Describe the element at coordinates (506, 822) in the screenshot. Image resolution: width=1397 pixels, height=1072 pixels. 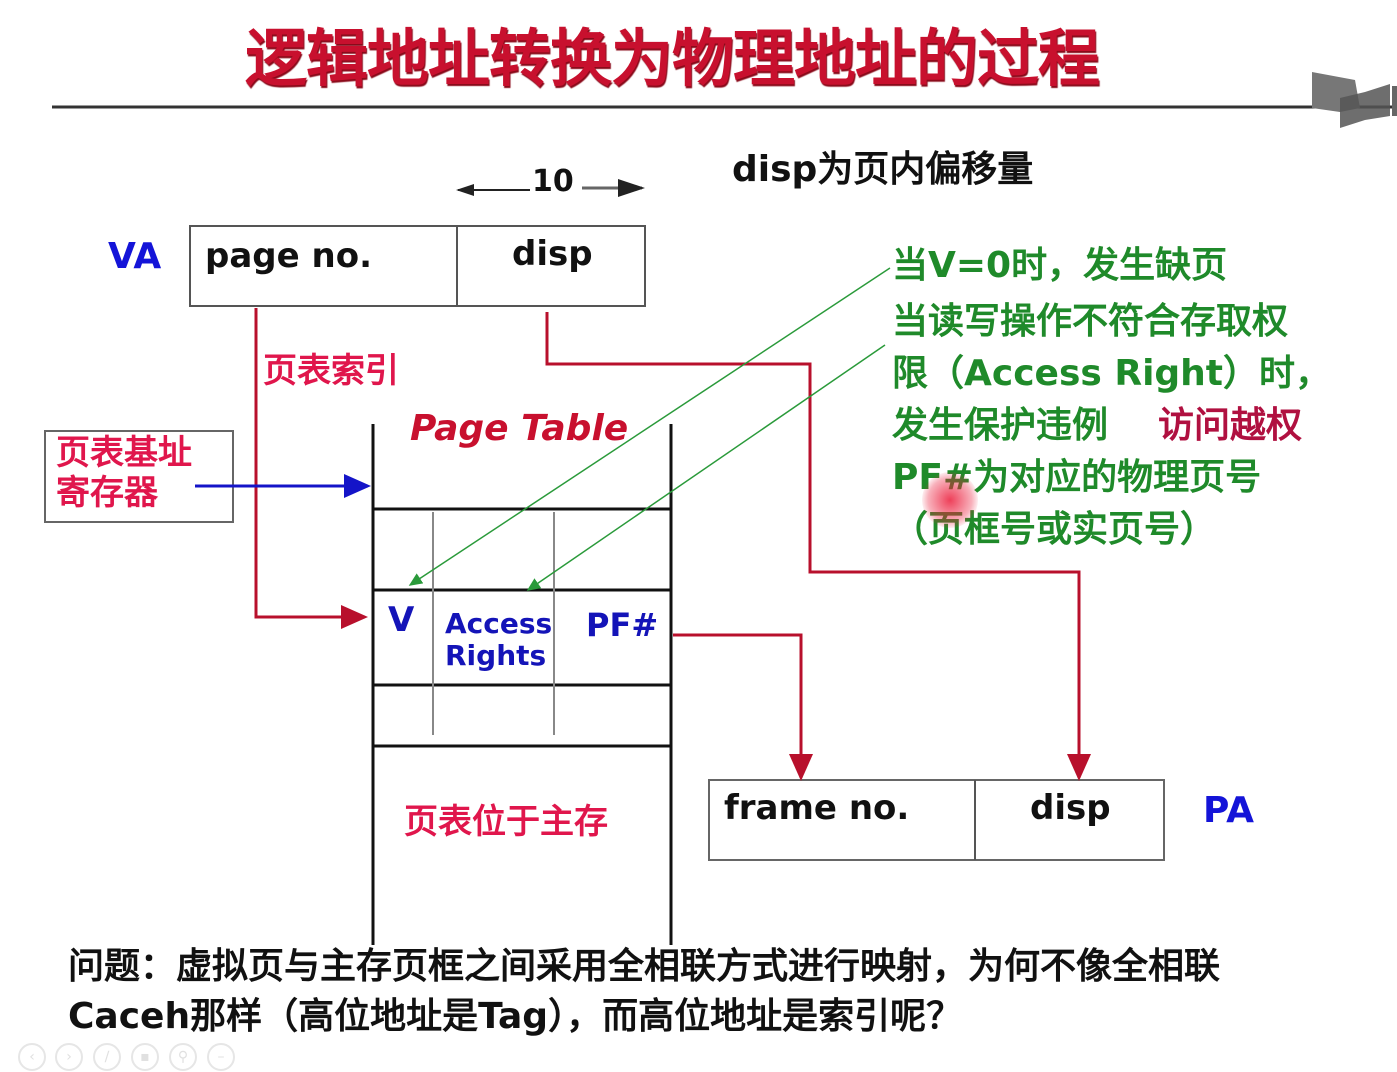
I see `page-table-location-note: 页表位于主存` at that location.